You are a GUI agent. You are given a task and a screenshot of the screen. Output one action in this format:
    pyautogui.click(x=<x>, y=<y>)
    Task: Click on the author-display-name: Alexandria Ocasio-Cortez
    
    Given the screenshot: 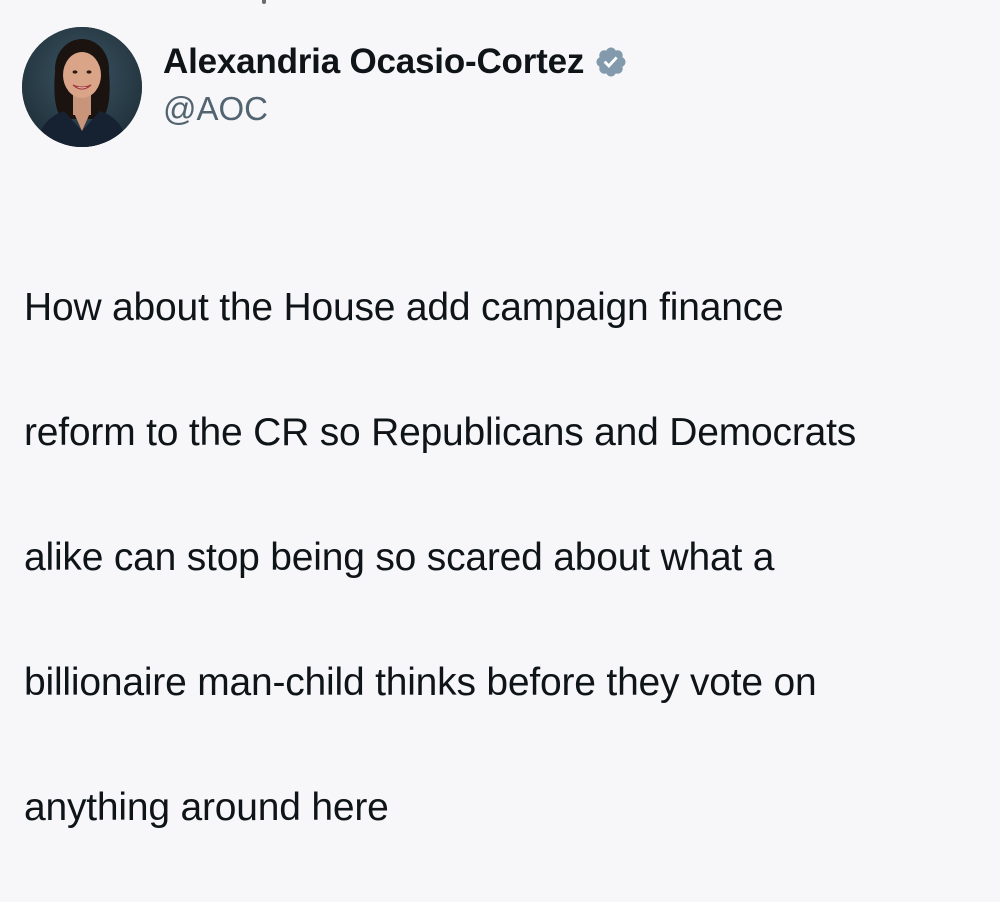 What is the action you would take?
    pyautogui.click(x=373, y=62)
    